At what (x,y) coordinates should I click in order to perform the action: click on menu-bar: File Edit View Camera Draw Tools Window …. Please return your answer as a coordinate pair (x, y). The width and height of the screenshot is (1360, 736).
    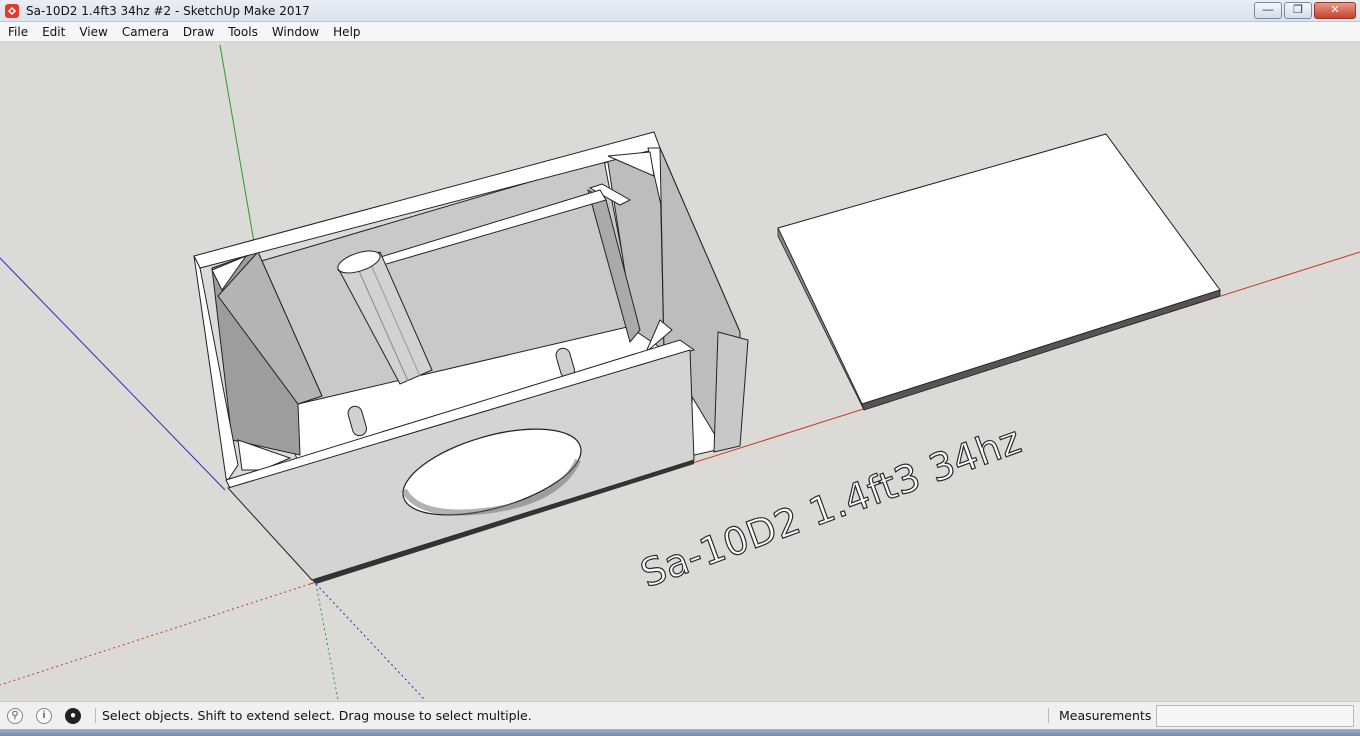
    Looking at the image, I should click on (680, 32).